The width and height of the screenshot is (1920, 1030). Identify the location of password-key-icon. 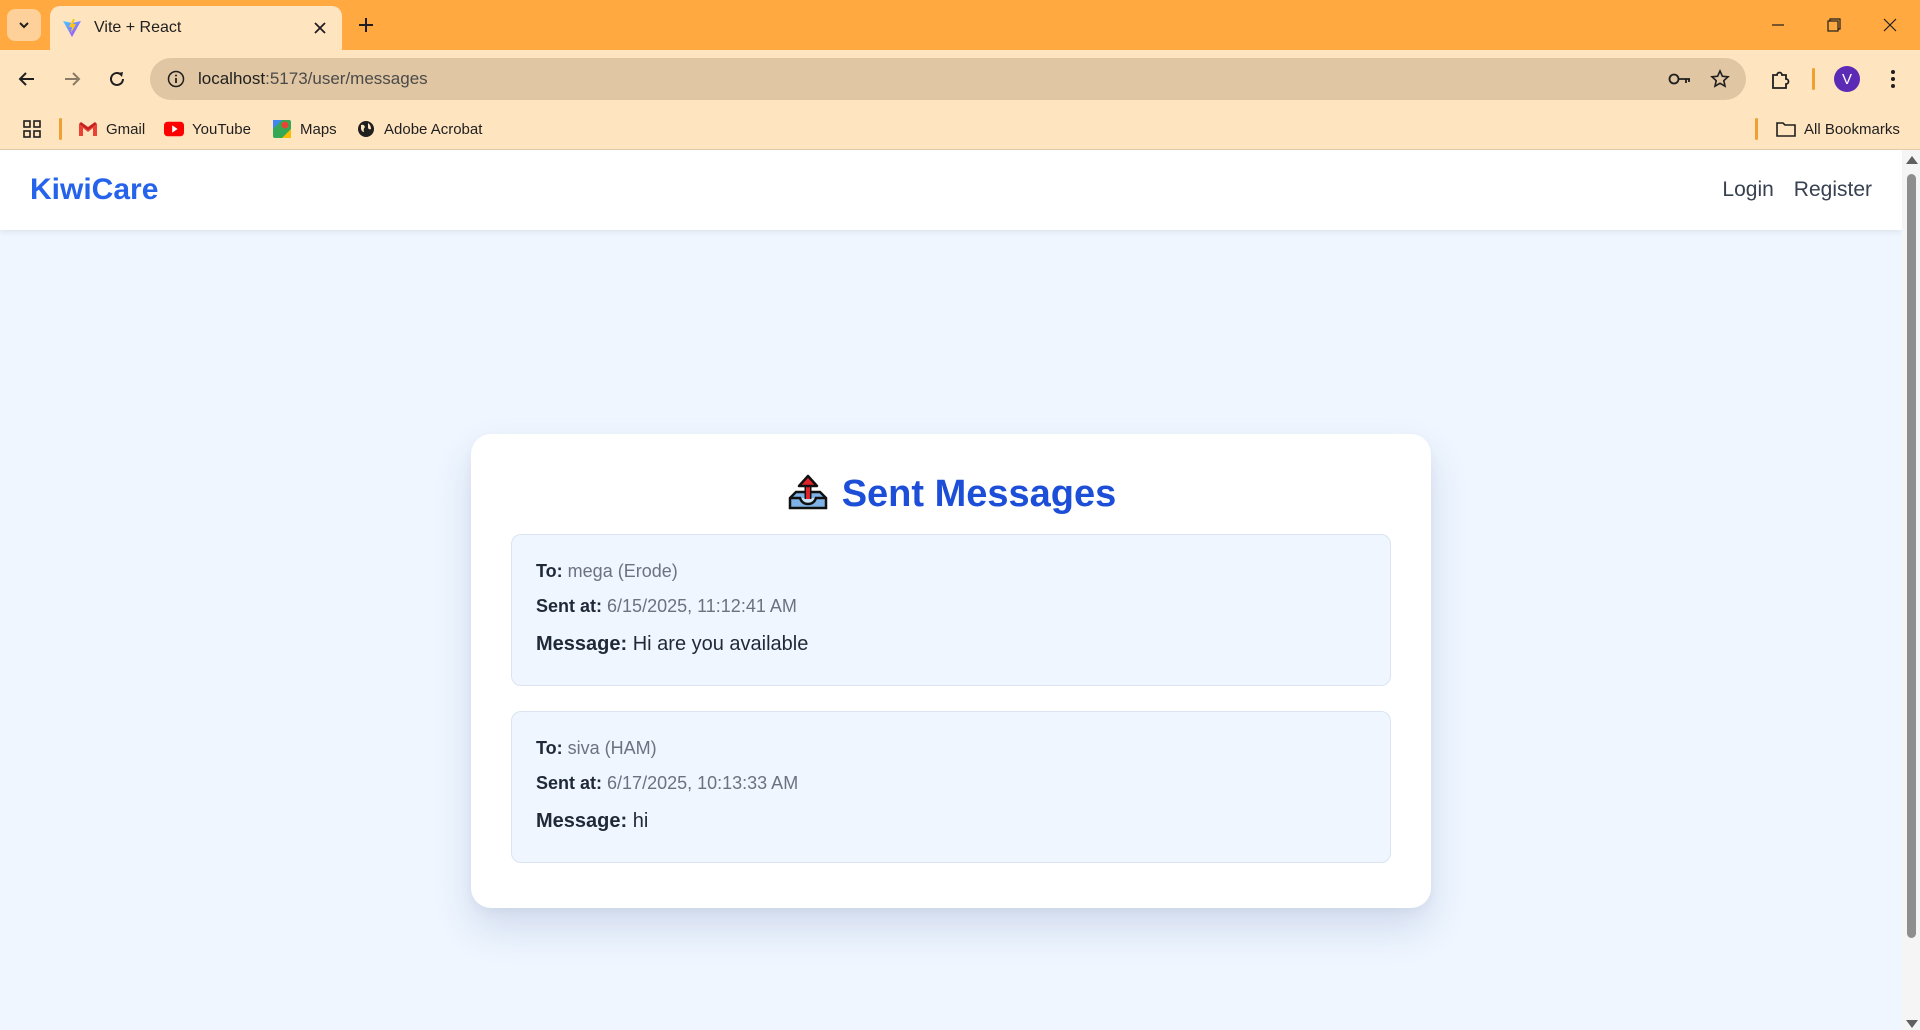
(1680, 79).